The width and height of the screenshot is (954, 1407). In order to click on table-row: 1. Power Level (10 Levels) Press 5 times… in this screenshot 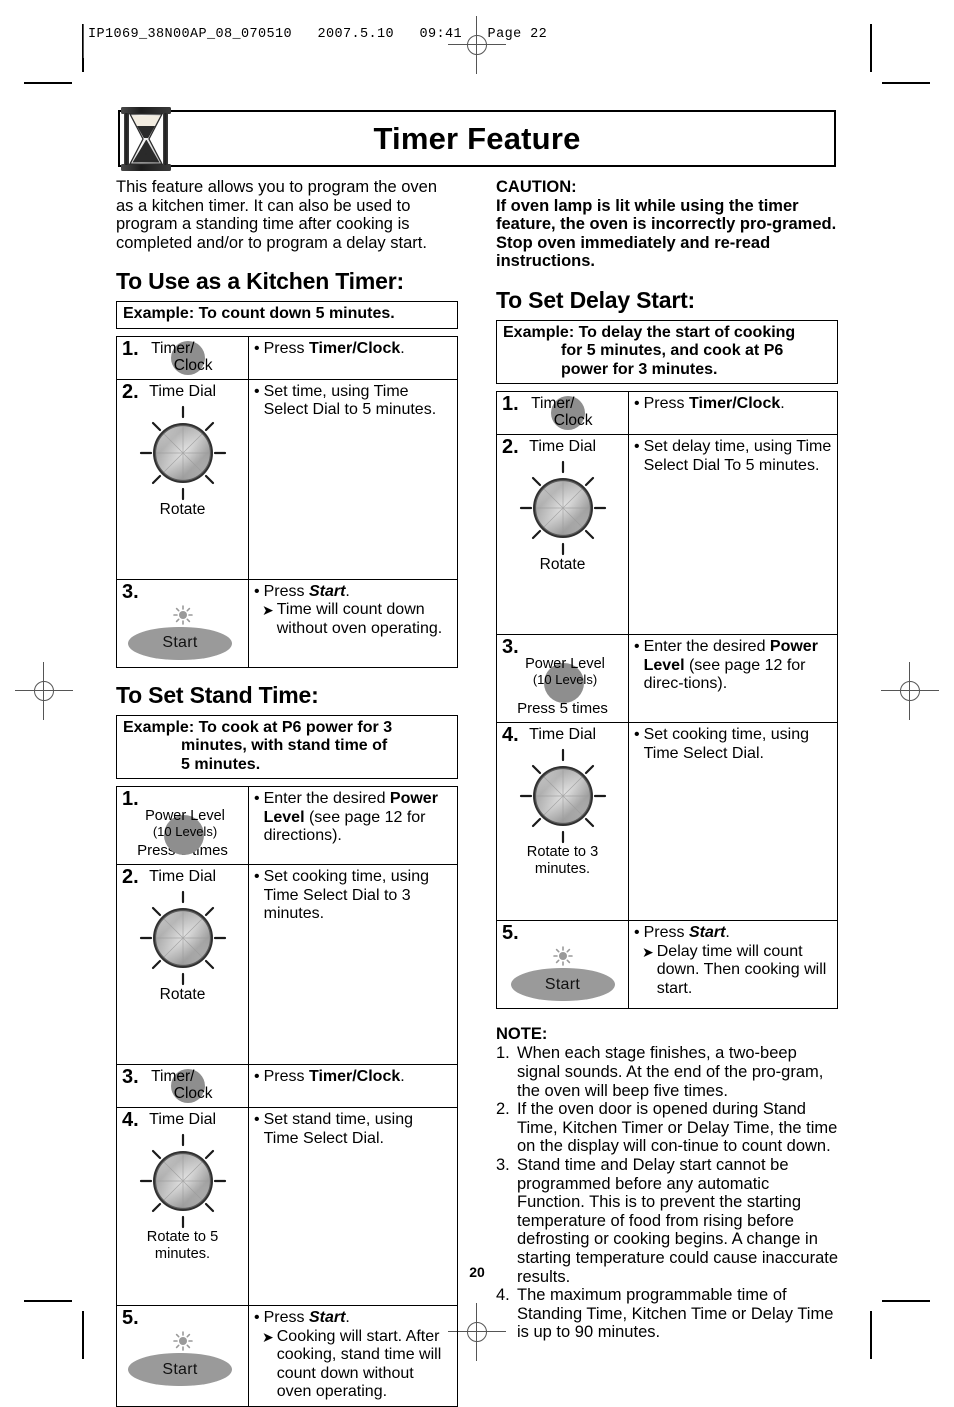, I will do `click(287, 826)`.